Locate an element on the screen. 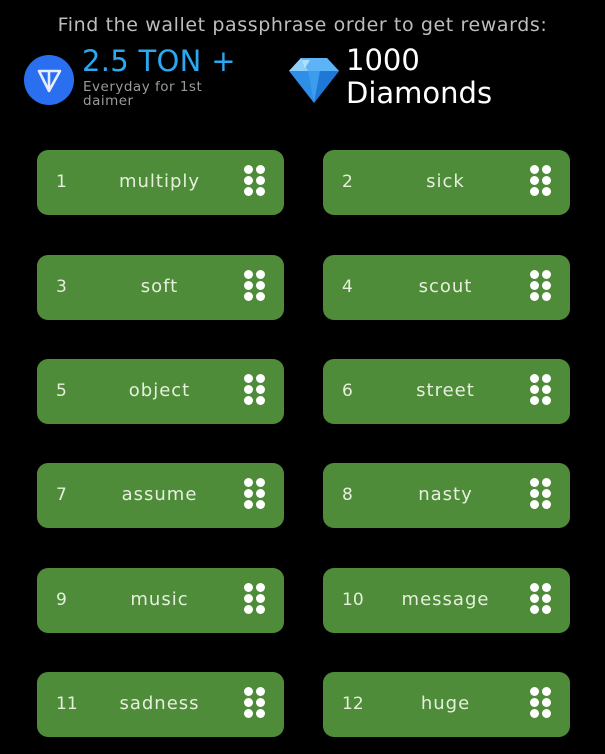 The image size is (605, 754). word-number: 6 is located at coordinates (347, 391).